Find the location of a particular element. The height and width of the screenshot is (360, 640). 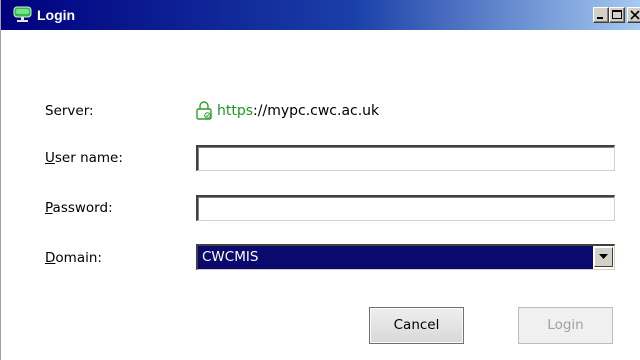

username-label-text: ser name: is located at coordinates (88, 158).